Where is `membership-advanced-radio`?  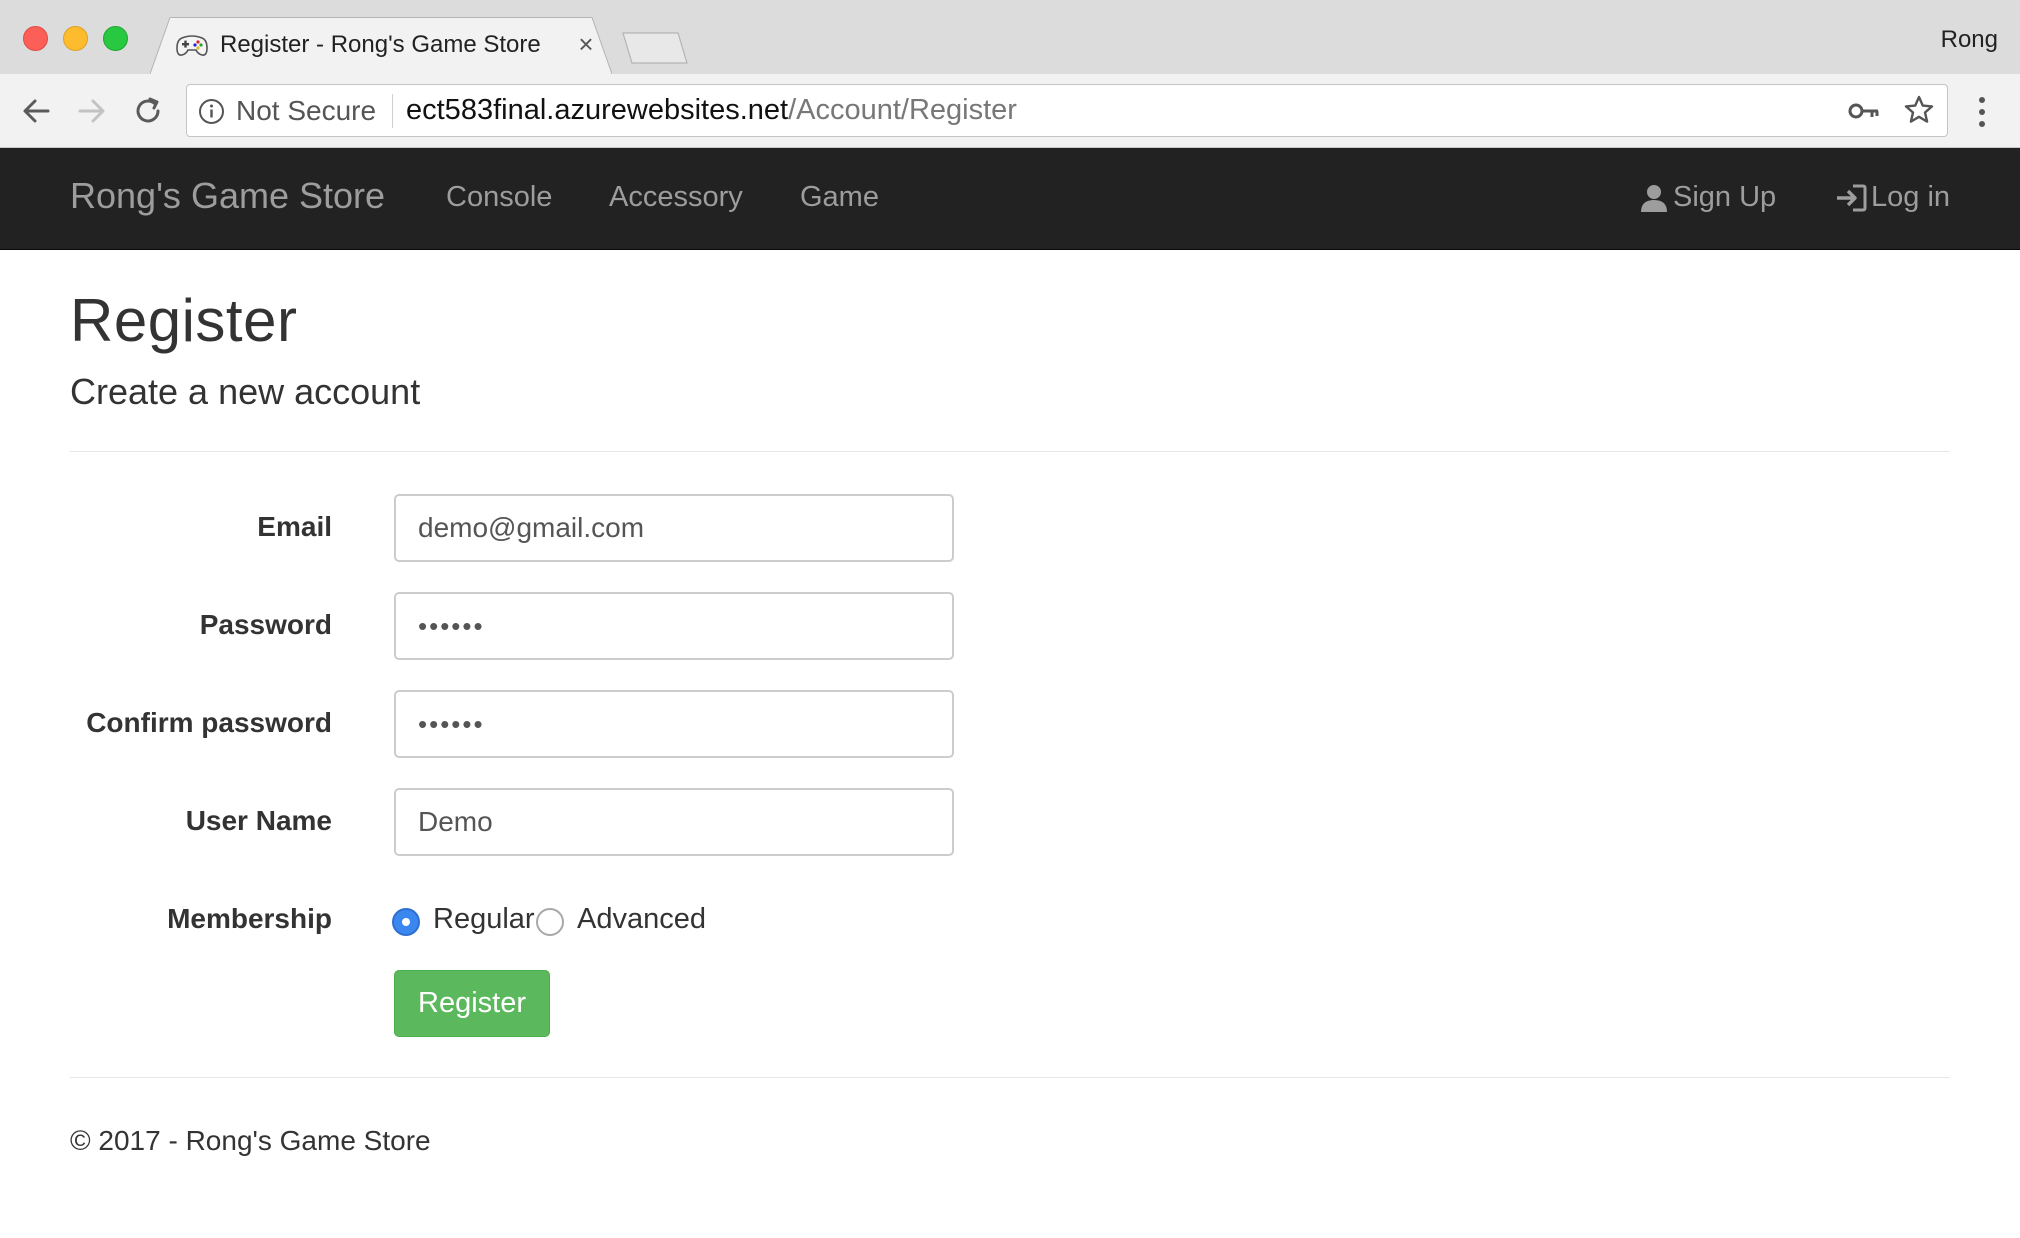 membership-advanced-radio is located at coordinates (550, 922).